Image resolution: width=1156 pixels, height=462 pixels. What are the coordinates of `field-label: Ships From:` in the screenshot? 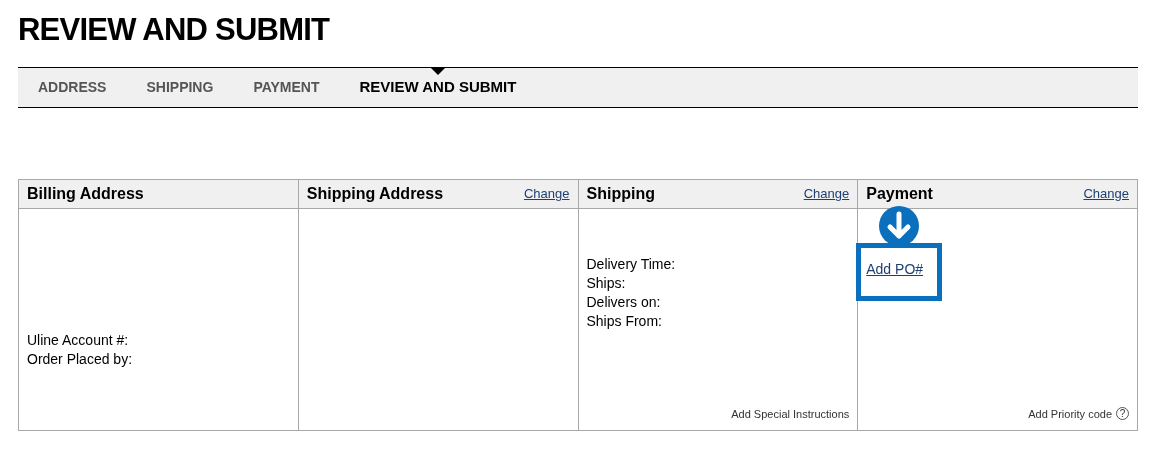 It's located at (624, 321).